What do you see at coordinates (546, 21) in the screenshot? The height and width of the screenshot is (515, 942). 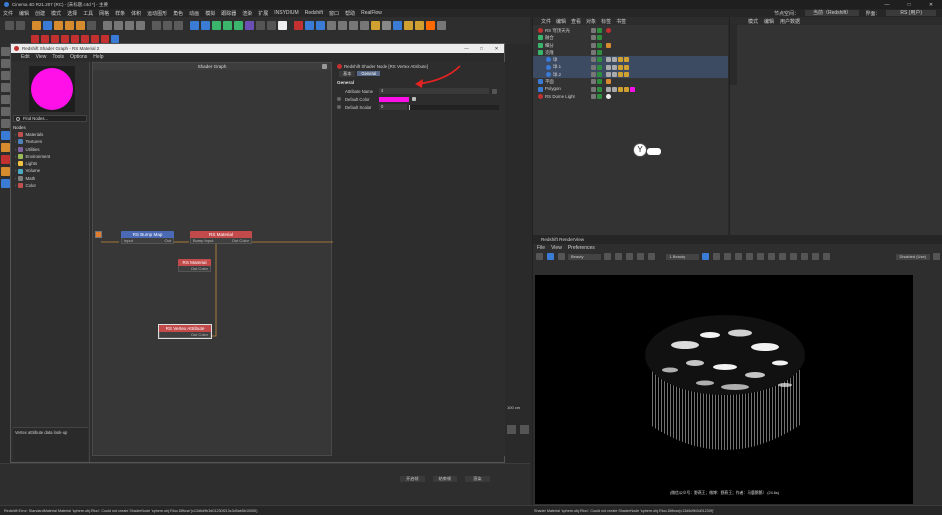 I see `om-menu-file: 文件` at bounding box center [546, 21].